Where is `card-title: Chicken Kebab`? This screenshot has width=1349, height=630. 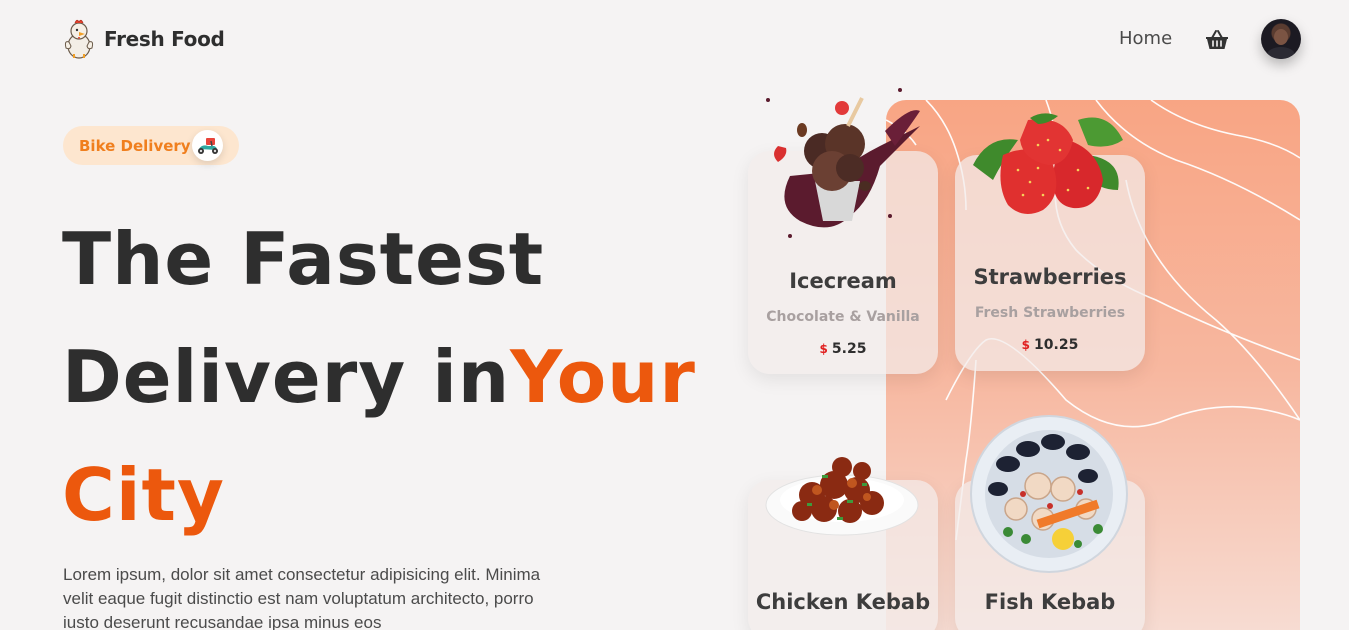
card-title: Chicken Kebab is located at coordinates (843, 602).